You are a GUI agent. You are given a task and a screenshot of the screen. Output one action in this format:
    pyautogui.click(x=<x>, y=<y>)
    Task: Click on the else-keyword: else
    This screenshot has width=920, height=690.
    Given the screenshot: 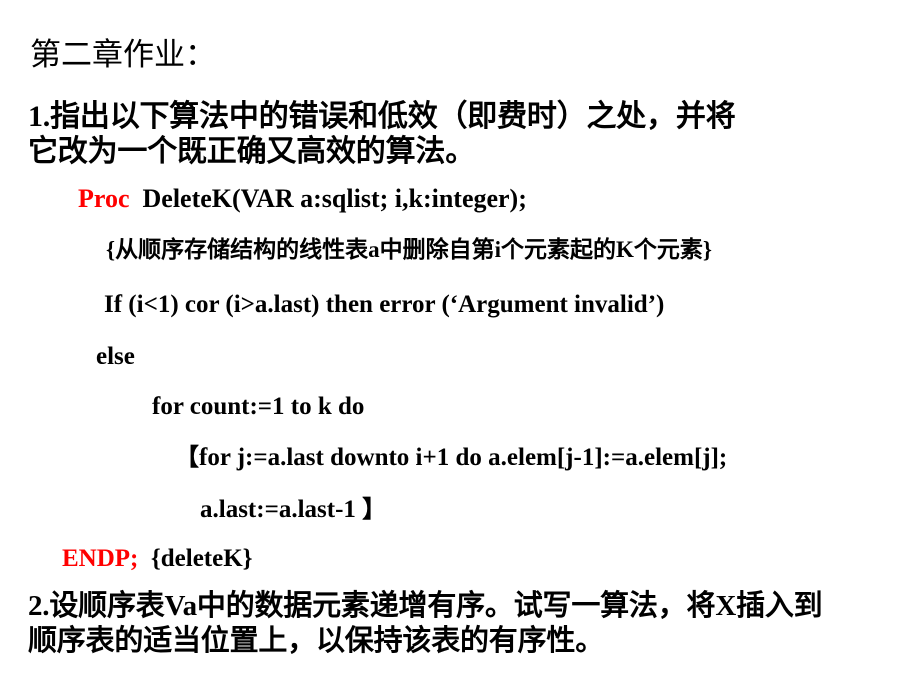 What is the action you would take?
    pyautogui.click(x=115, y=356)
    